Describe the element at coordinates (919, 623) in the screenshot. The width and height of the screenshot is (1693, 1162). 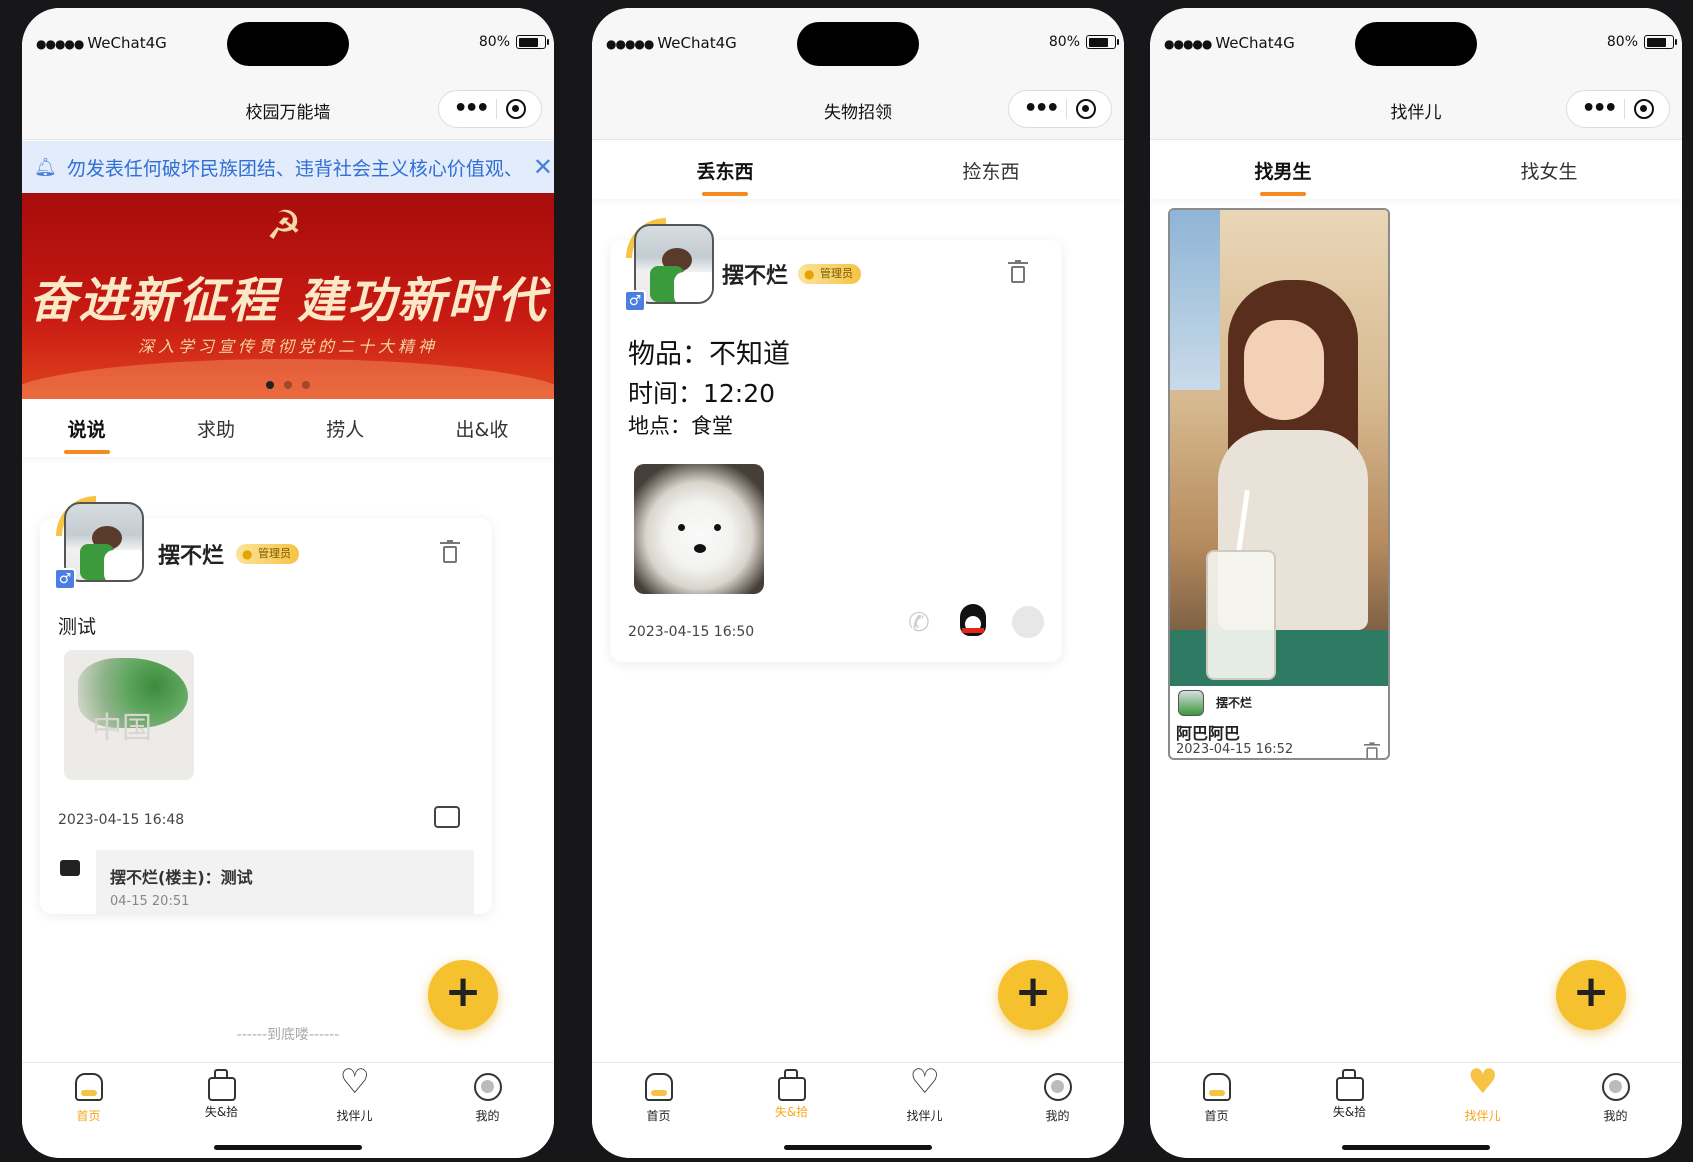
I see `phone-icon: ✆` at that location.